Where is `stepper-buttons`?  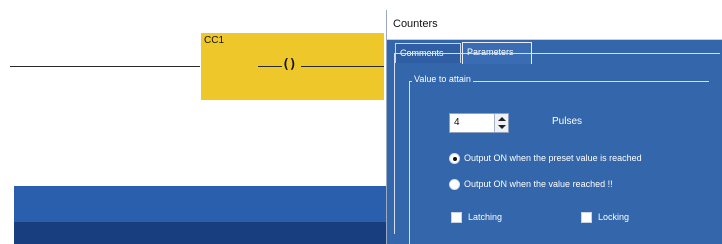 stepper-buttons is located at coordinates (501, 123).